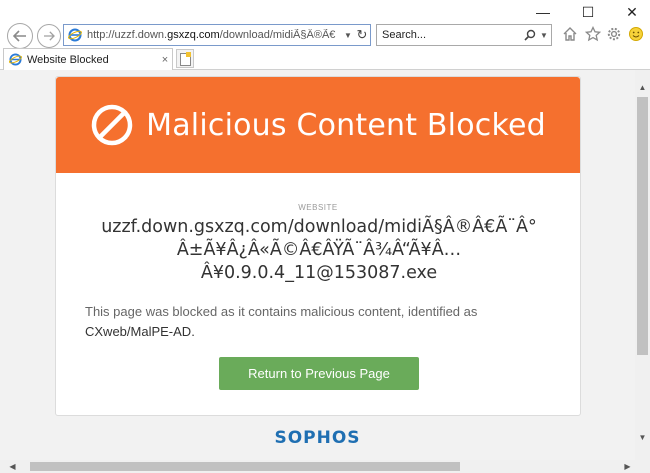  Describe the element at coordinates (642, 226) in the screenshot. I see `vertical-scroll-thumb` at that location.